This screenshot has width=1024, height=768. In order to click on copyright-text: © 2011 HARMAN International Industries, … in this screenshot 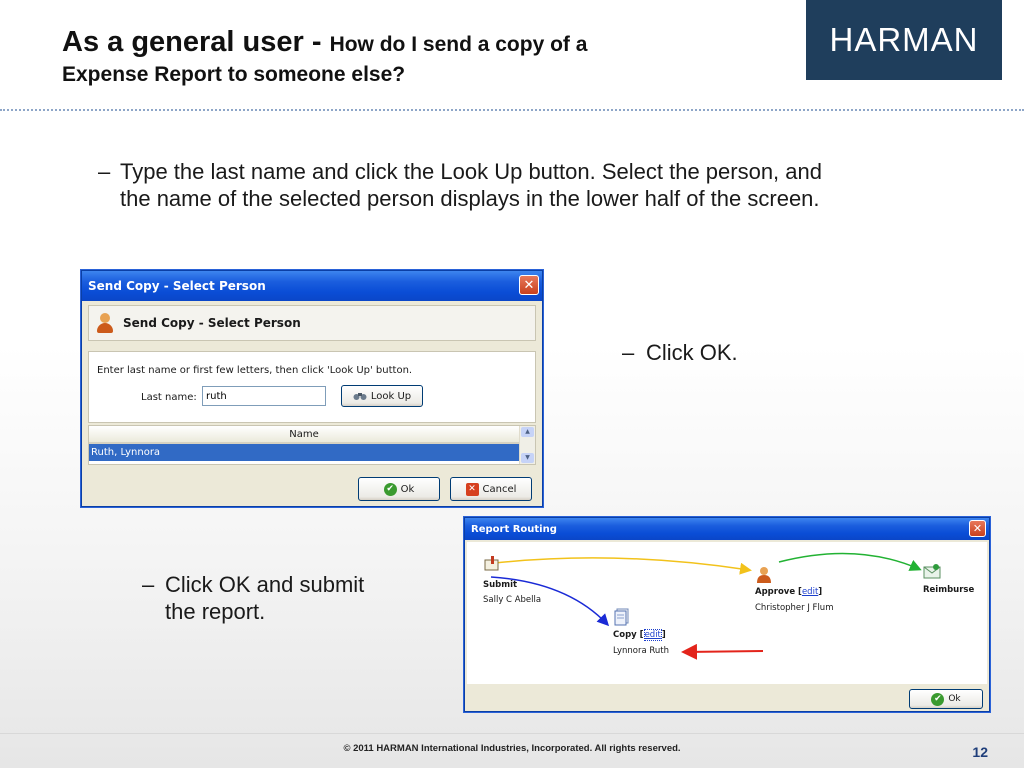, I will do `click(512, 748)`.